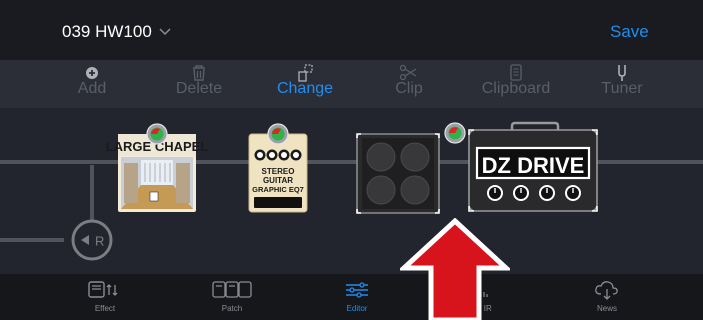 Image resolution: width=703 pixels, height=320 pixels. What do you see at coordinates (165, 31) in the screenshot?
I see `chevron-down-icon` at bounding box center [165, 31].